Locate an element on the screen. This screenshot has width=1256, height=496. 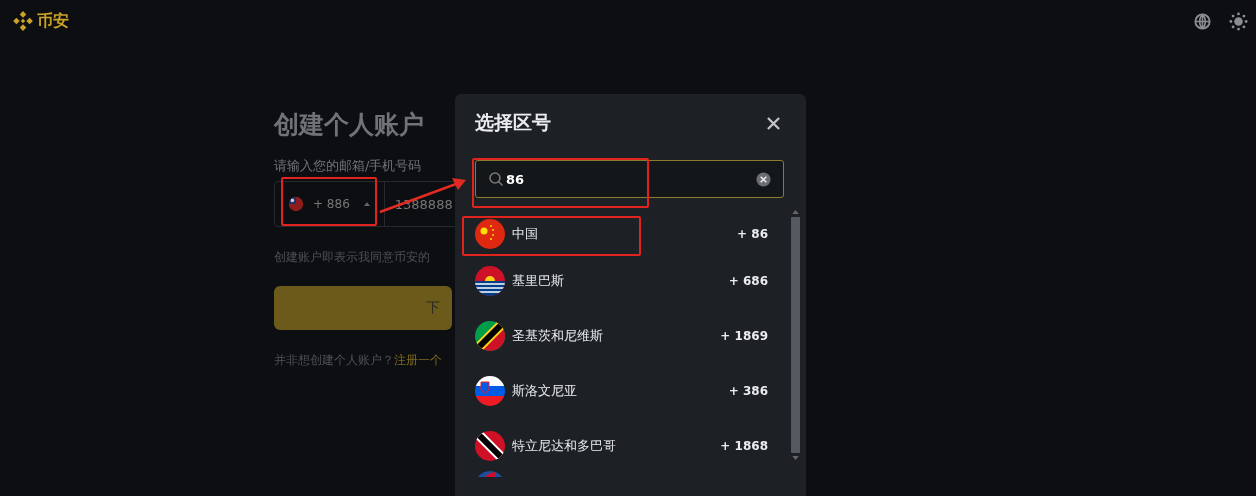
dialog-title: 选择区号 is located at coordinates (513, 122).